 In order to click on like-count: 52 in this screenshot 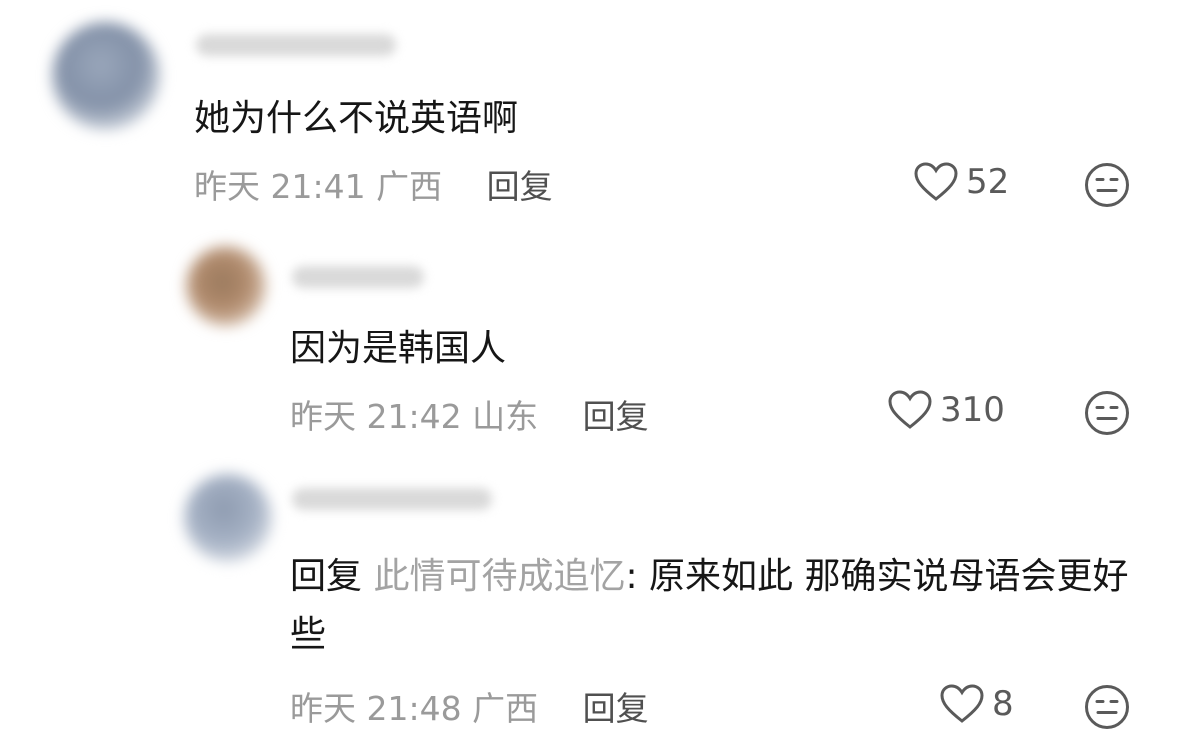, I will do `click(988, 182)`.